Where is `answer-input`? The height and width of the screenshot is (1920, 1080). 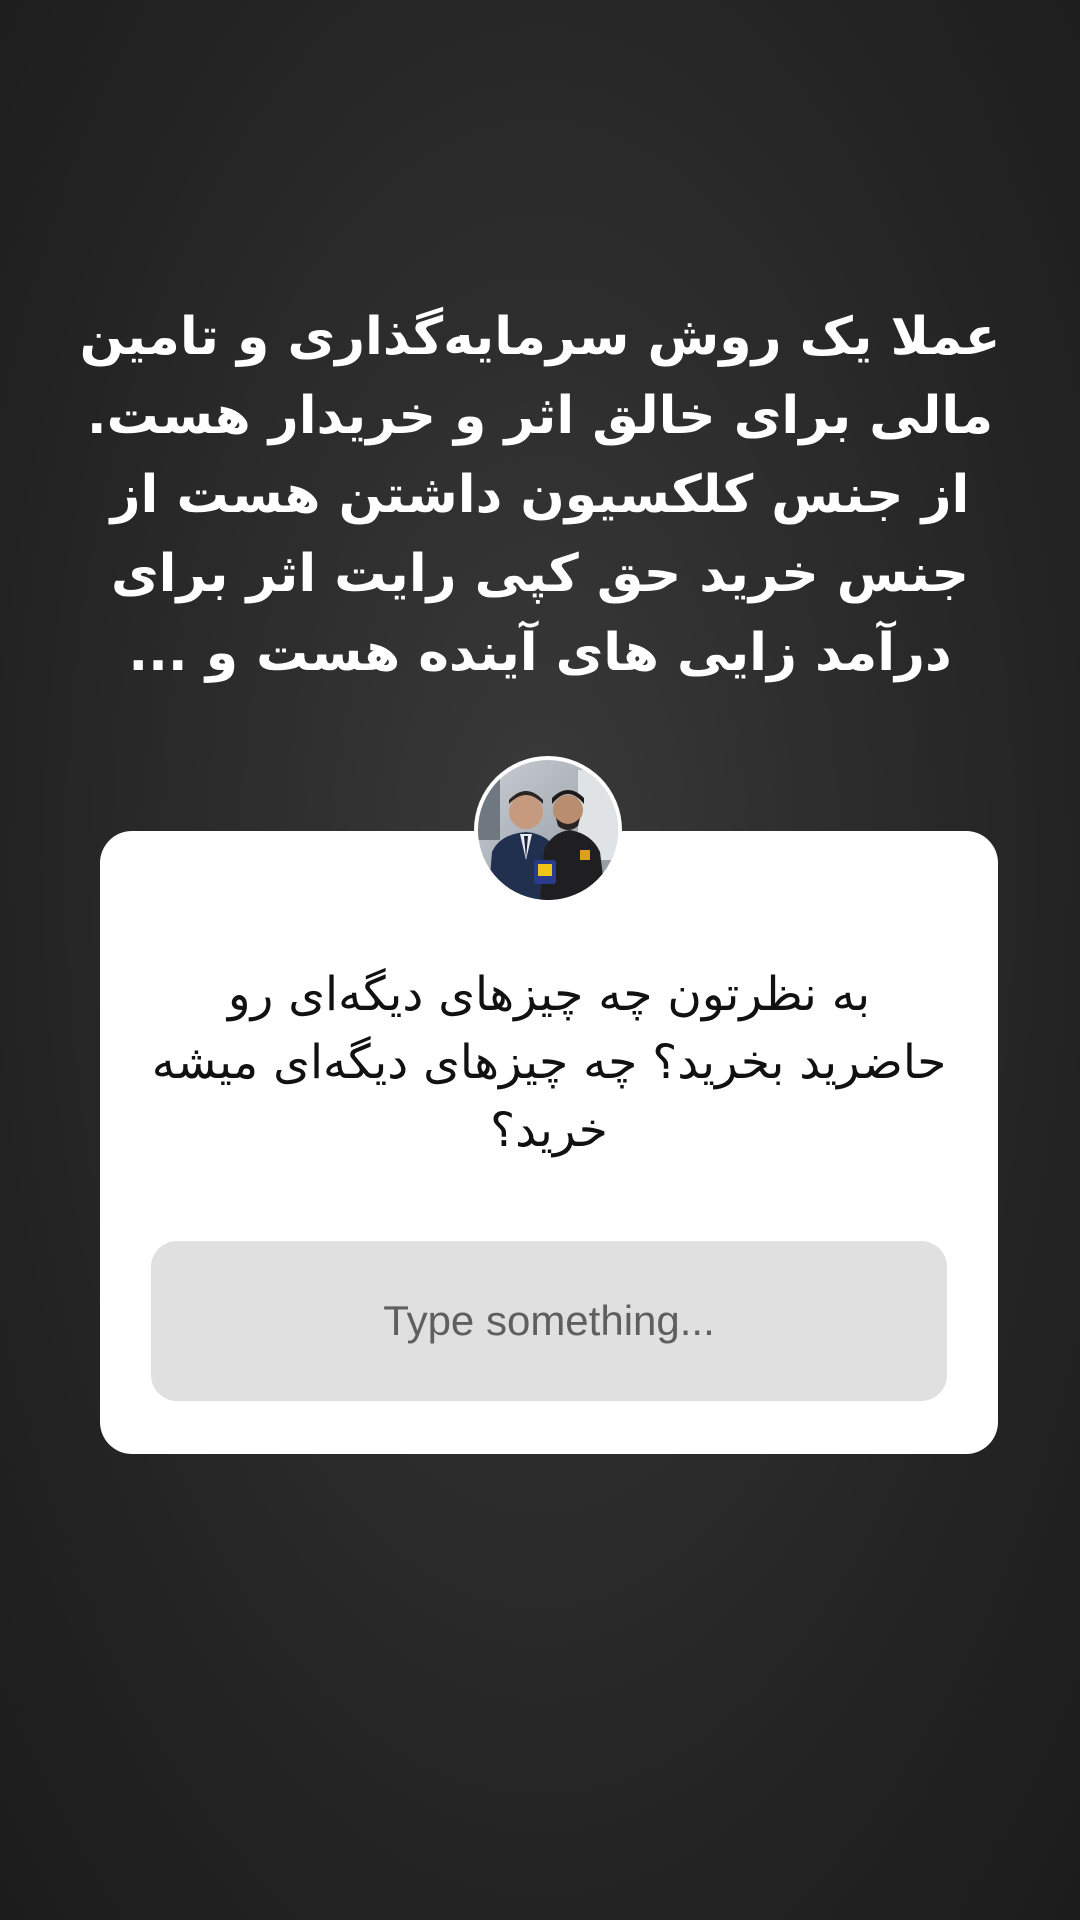
answer-input is located at coordinates (549, 1321).